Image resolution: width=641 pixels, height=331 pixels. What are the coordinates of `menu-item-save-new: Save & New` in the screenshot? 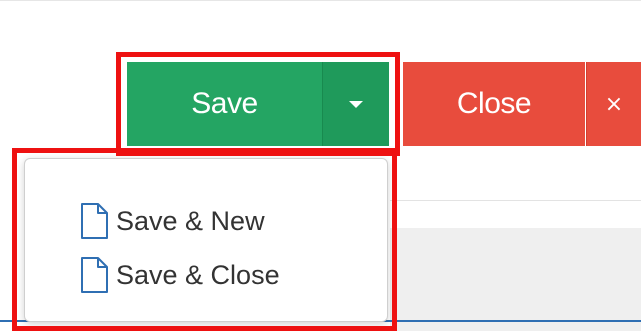 It's located at (172, 221).